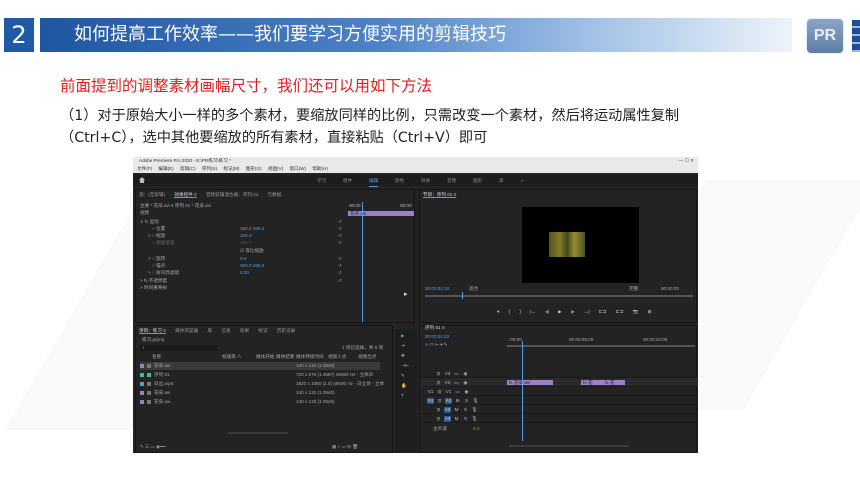 The height and width of the screenshot is (484, 860). What do you see at coordinates (451, 180) in the screenshot?
I see `workspace-audio: 音频` at bounding box center [451, 180].